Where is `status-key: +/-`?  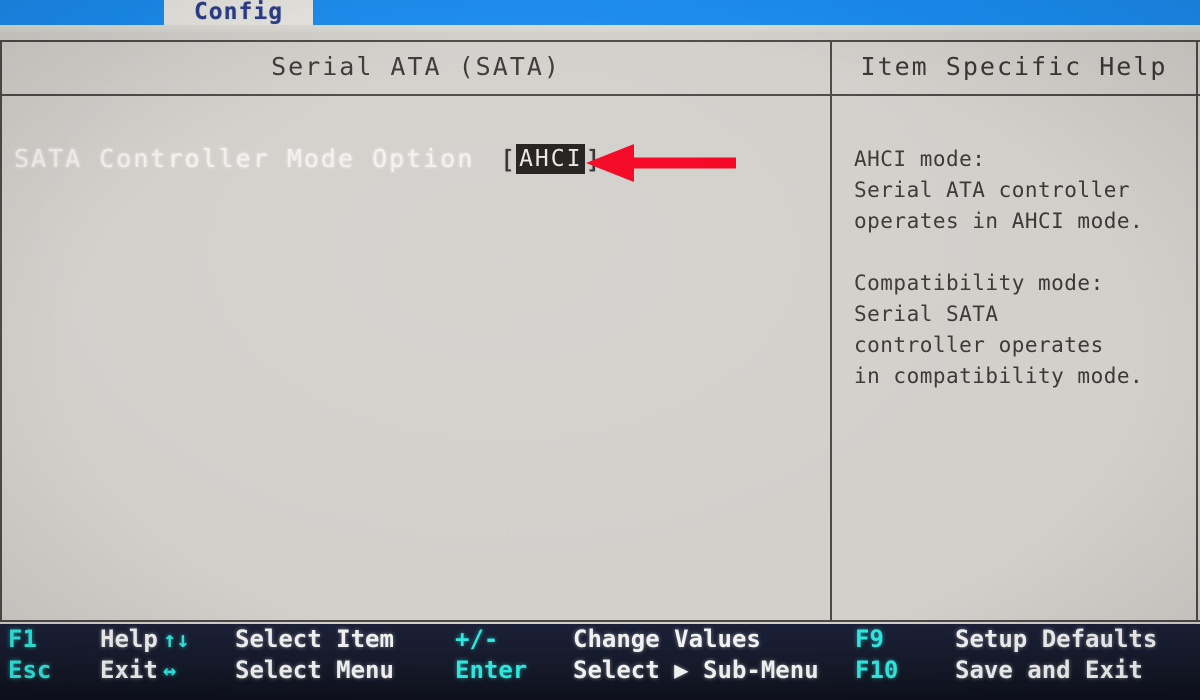
status-key: +/- is located at coordinates (477, 639).